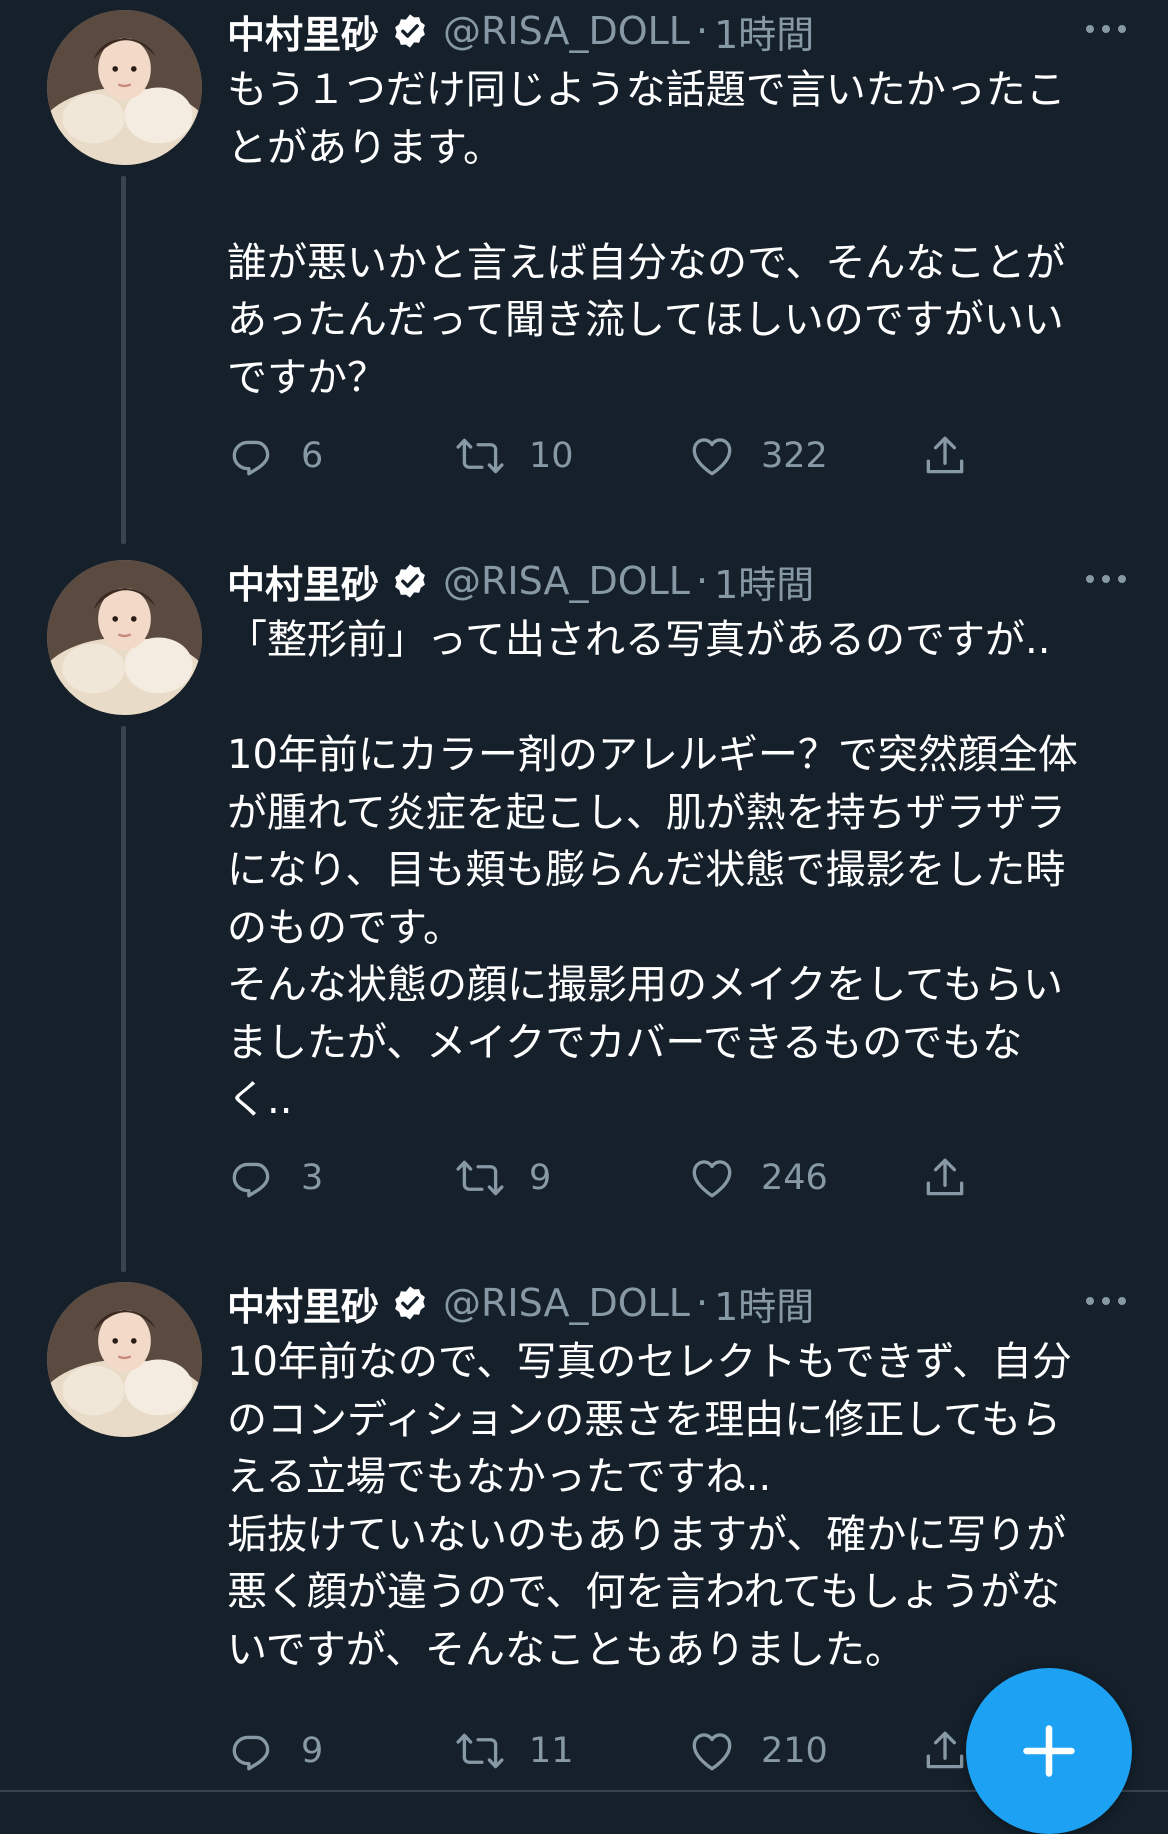 This screenshot has width=1168, height=1834. I want to click on tweet-actions: 3 9 246, so click(617, 1178).